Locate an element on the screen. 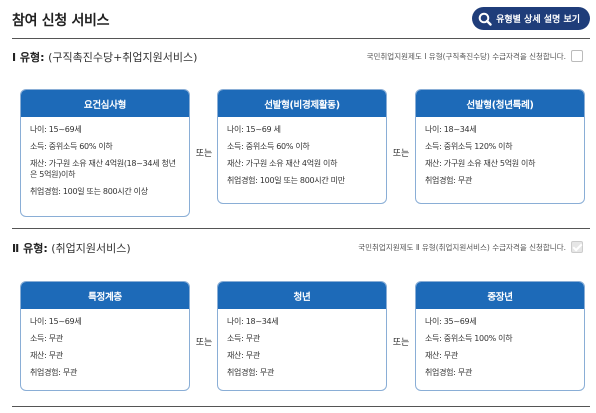  card-line-asset: 재산: 가구원 소유 재산 4억원(18~34세 청년은 5억원)이하 is located at coordinates (103, 169).